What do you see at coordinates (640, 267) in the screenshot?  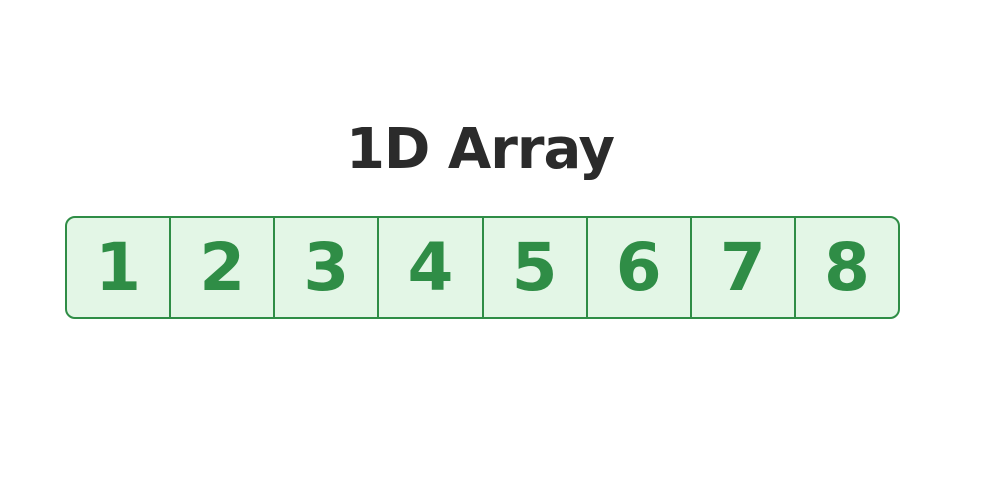 I see `array-cell: 6` at bounding box center [640, 267].